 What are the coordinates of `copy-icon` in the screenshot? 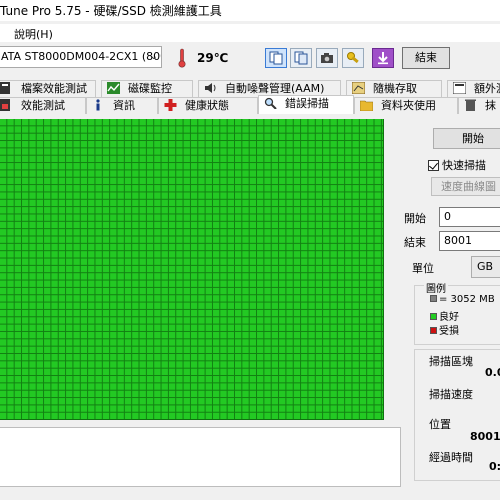 It's located at (276, 58).